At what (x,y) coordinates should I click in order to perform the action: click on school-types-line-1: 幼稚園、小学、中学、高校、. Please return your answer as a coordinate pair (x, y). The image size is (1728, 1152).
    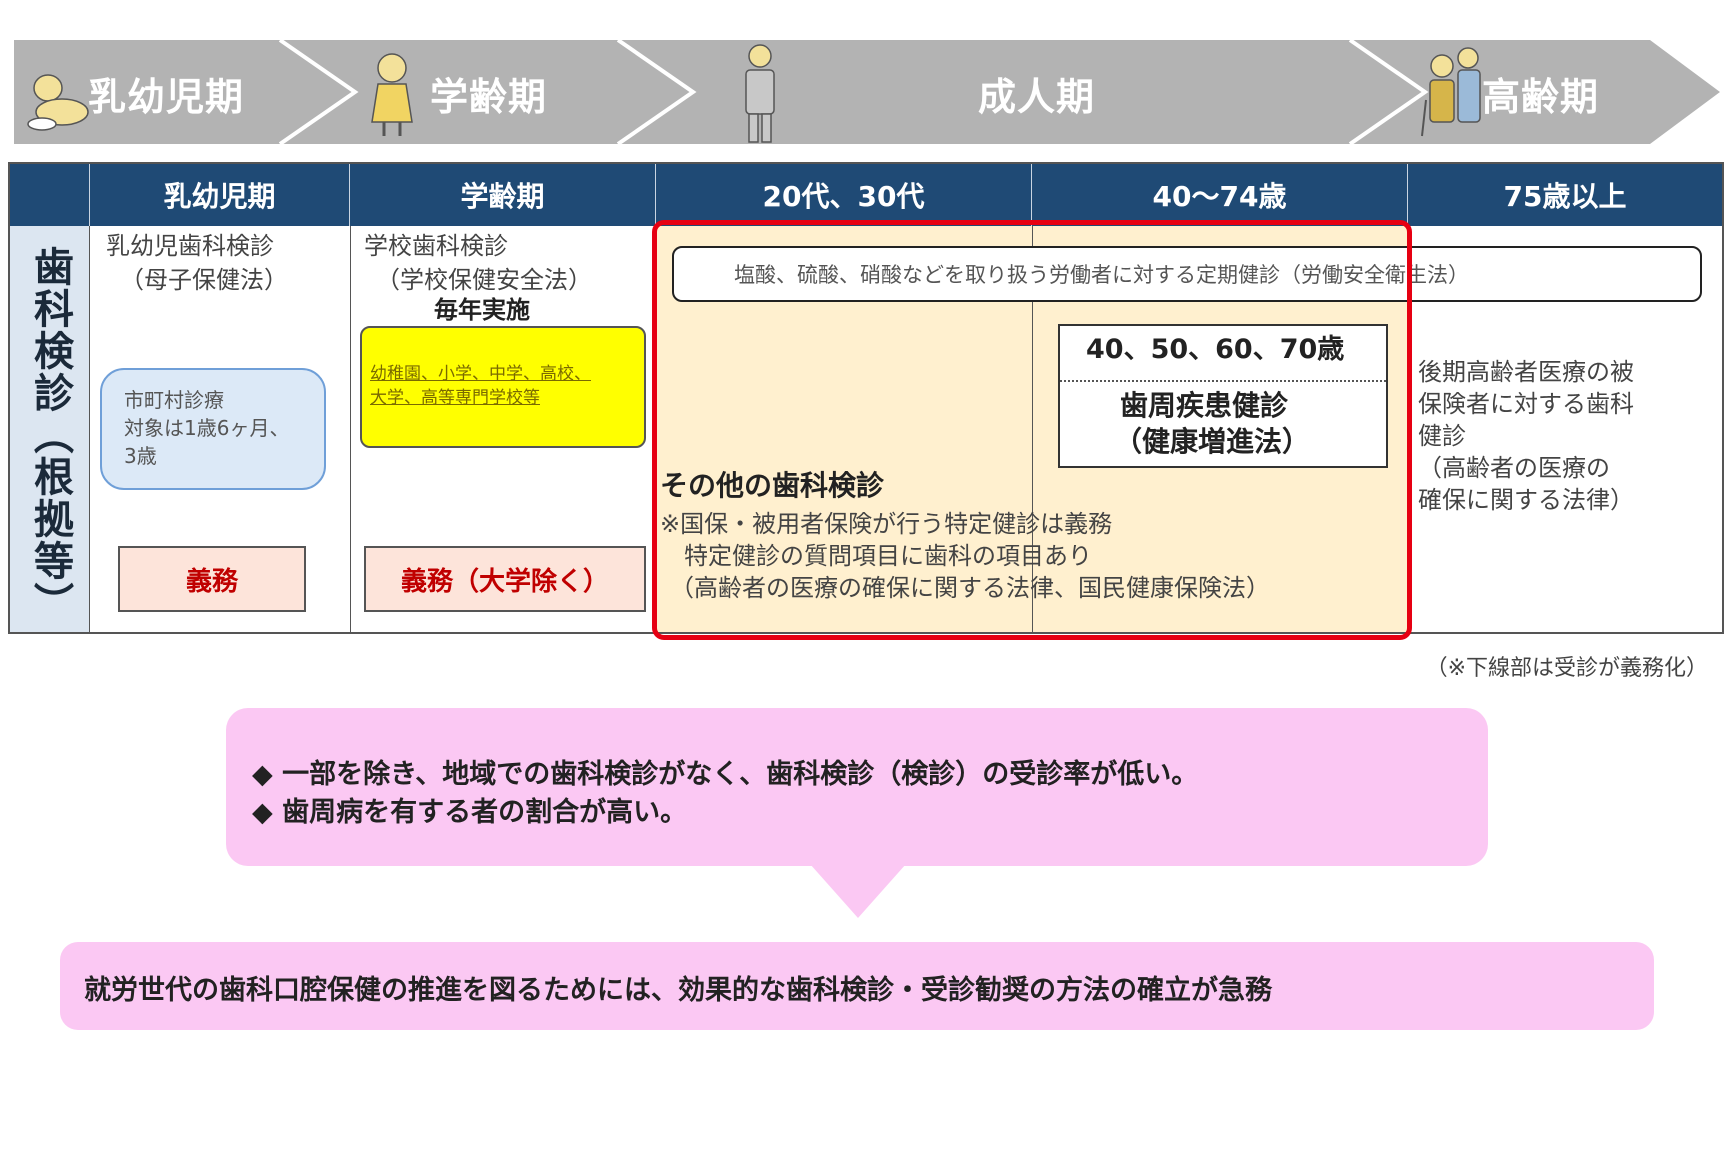
    Looking at the image, I should click on (480, 374).